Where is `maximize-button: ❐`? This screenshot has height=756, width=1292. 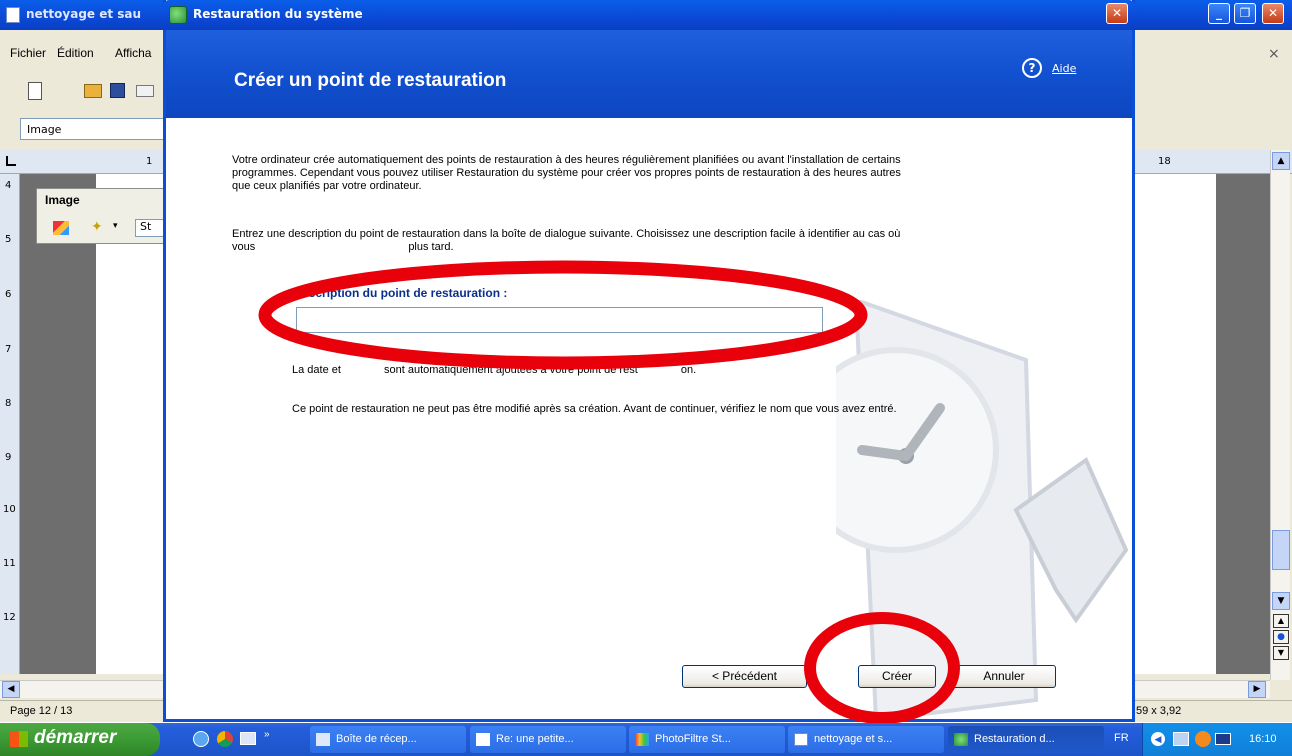 maximize-button: ❐ is located at coordinates (1245, 13).